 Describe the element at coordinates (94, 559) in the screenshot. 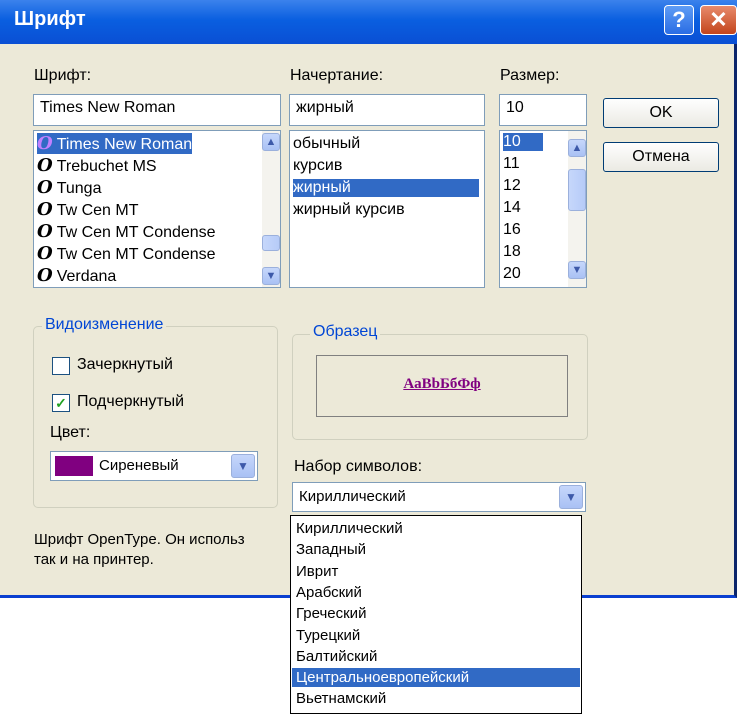

I see `description-line-2: так и на принтер.` at that location.